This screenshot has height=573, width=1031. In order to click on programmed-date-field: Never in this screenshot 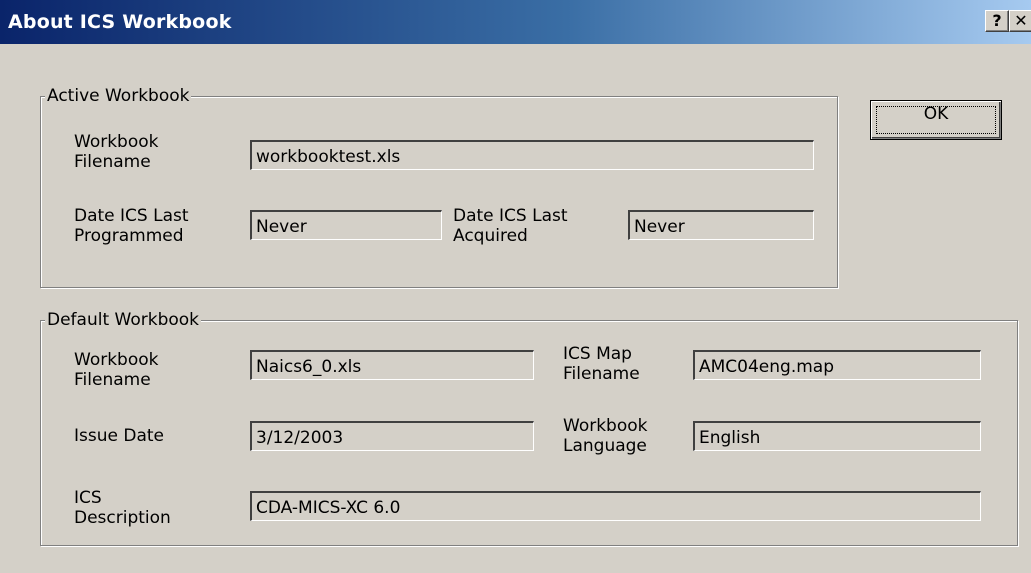, I will do `click(346, 225)`.